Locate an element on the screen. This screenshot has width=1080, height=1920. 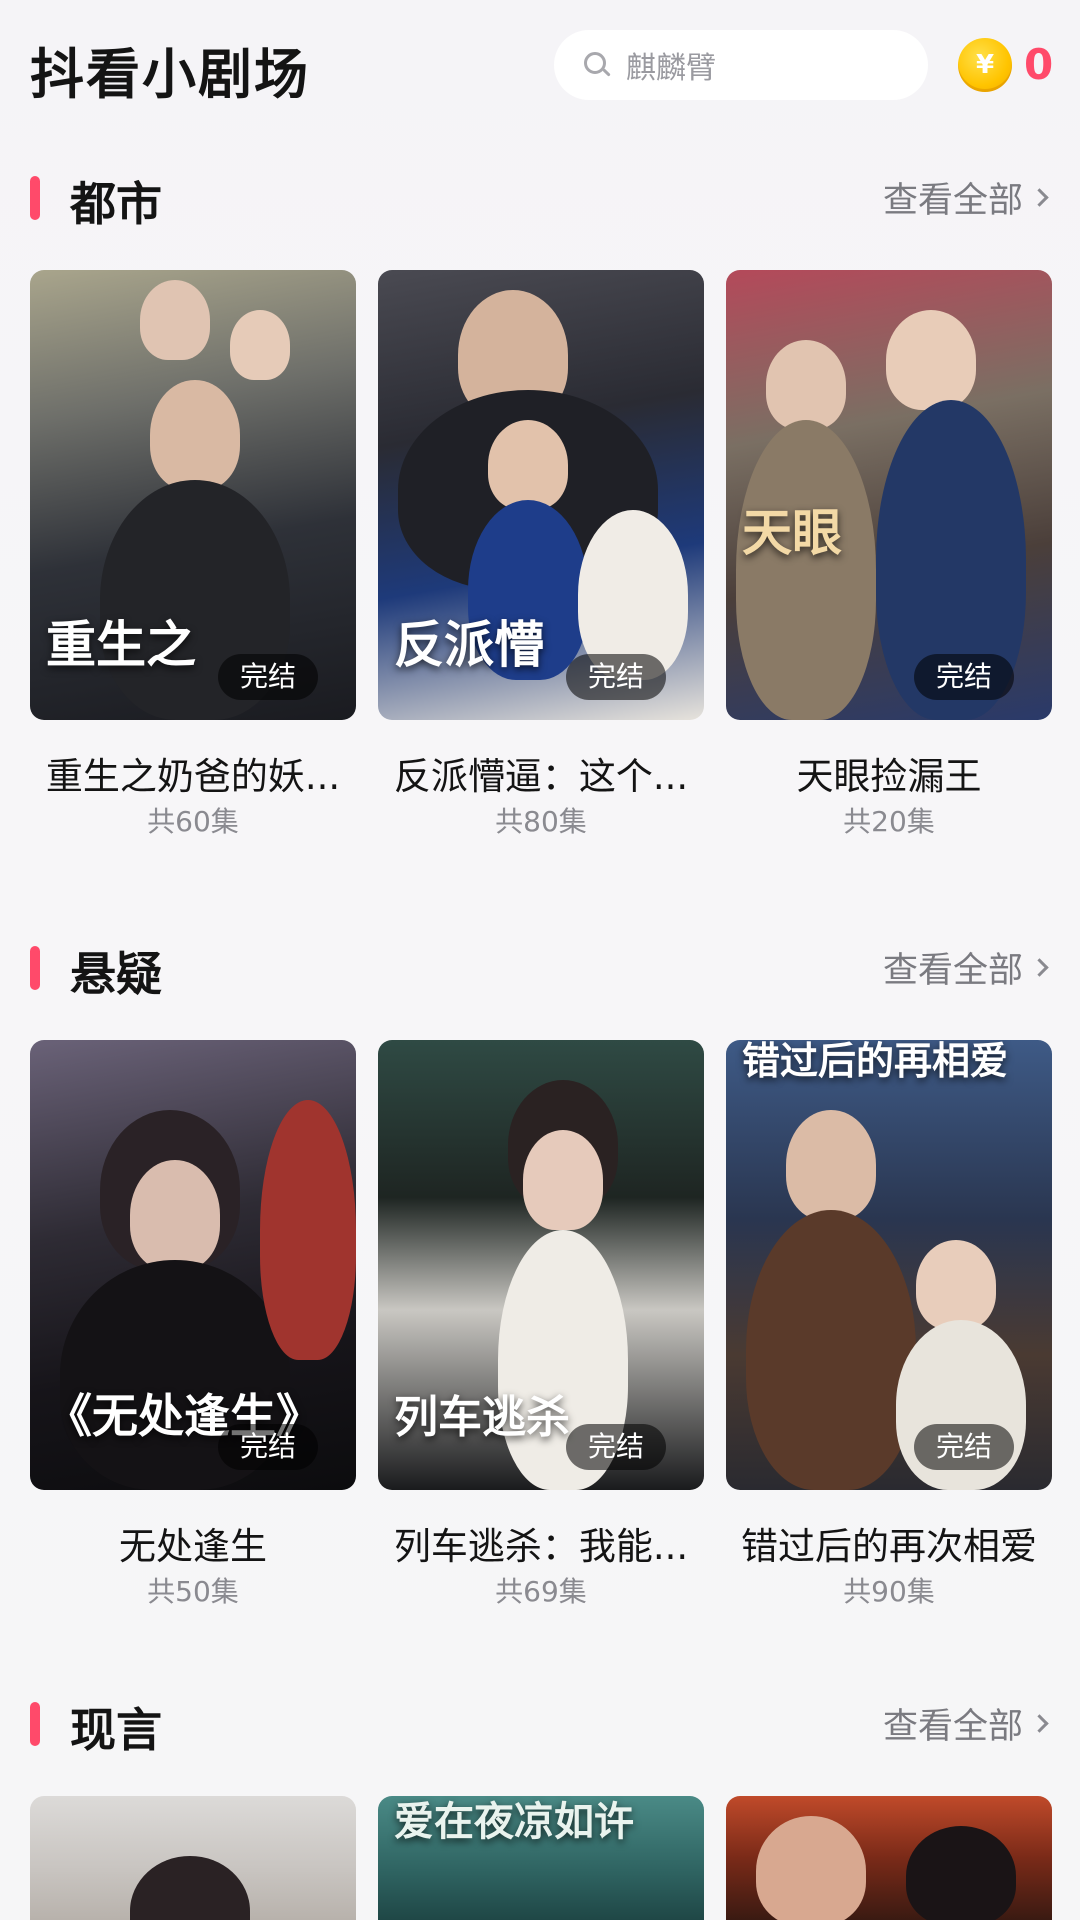
section-title: 悬疑 is located at coordinates (116, 974).